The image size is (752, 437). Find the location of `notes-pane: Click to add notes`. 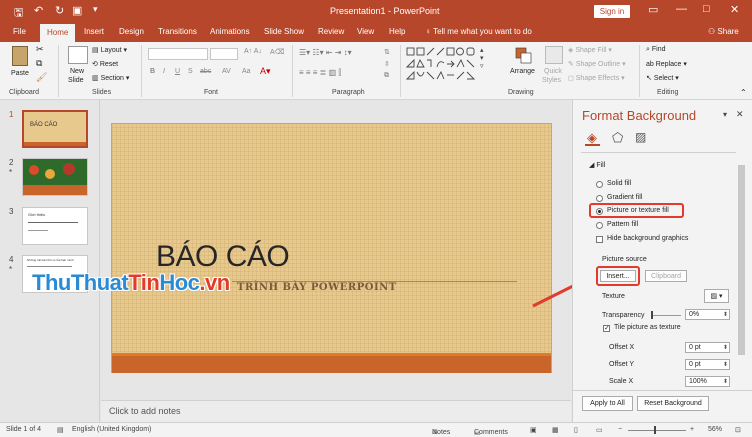

notes-pane: Click to add notes is located at coordinates (336, 411).